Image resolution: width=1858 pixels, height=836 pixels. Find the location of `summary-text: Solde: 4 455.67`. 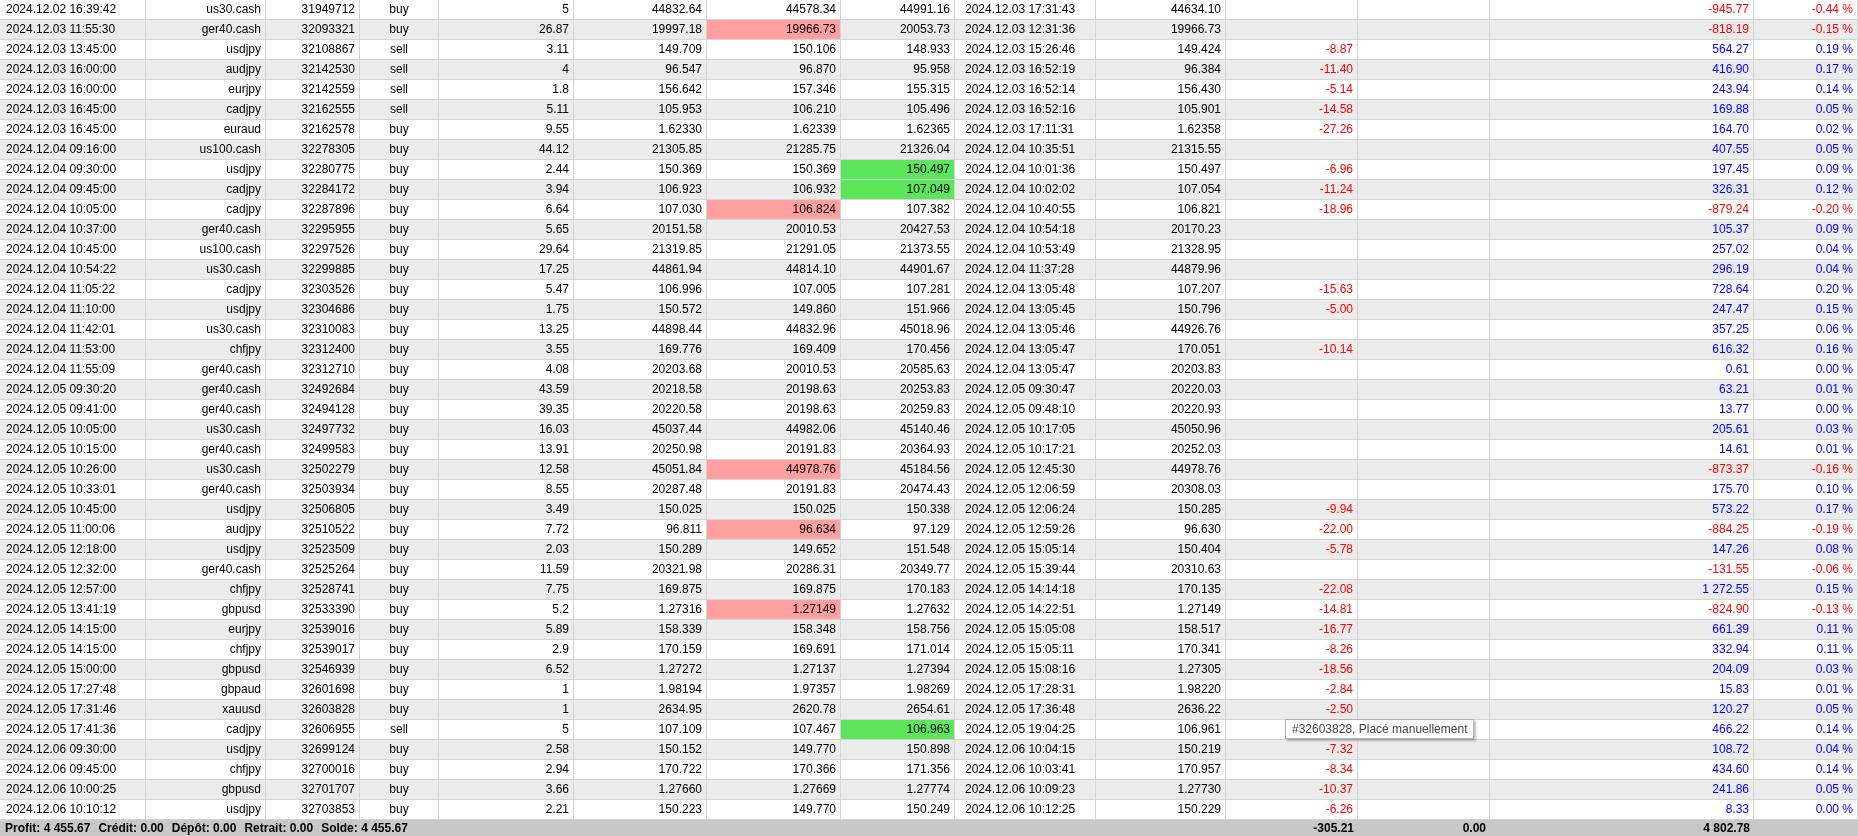

summary-text: Solde: 4 455.67 is located at coordinates (364, 828).